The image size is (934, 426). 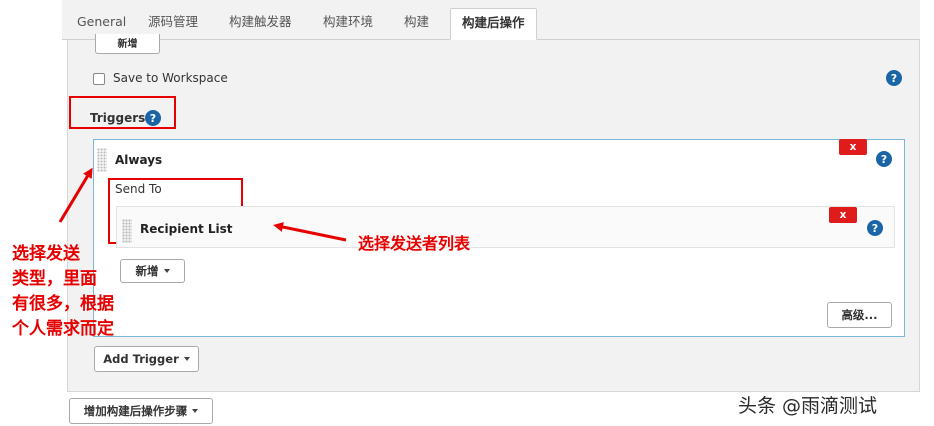 What do you see at coordinates (63, 292) in the screenshot?
I see `annotation-left: 选择发送 类型，里面 有很多，根据 个人需求而定` at bounding box center [63, 292].